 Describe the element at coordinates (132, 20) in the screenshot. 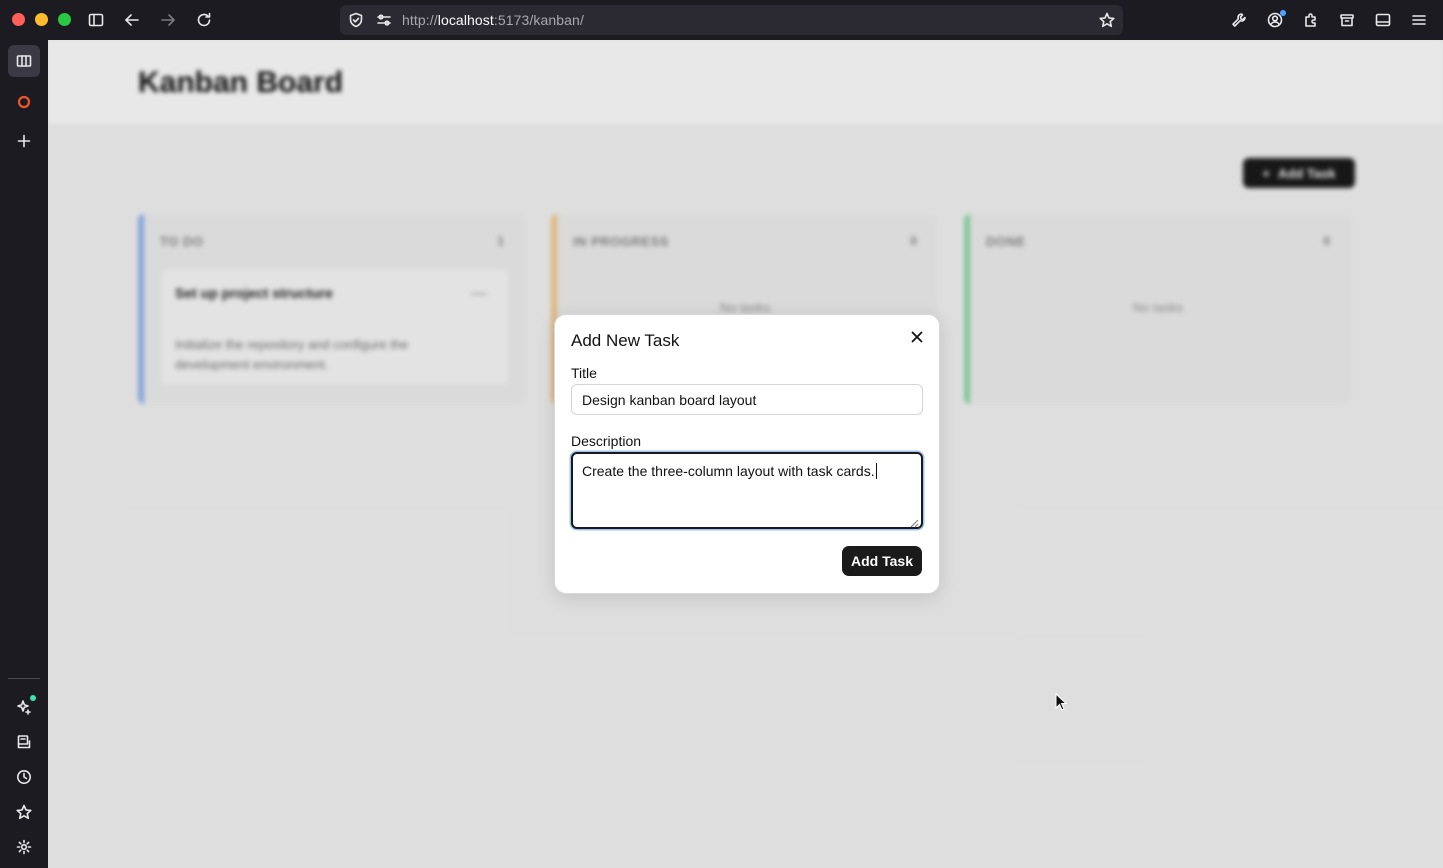

I see `back-icon` at that location.